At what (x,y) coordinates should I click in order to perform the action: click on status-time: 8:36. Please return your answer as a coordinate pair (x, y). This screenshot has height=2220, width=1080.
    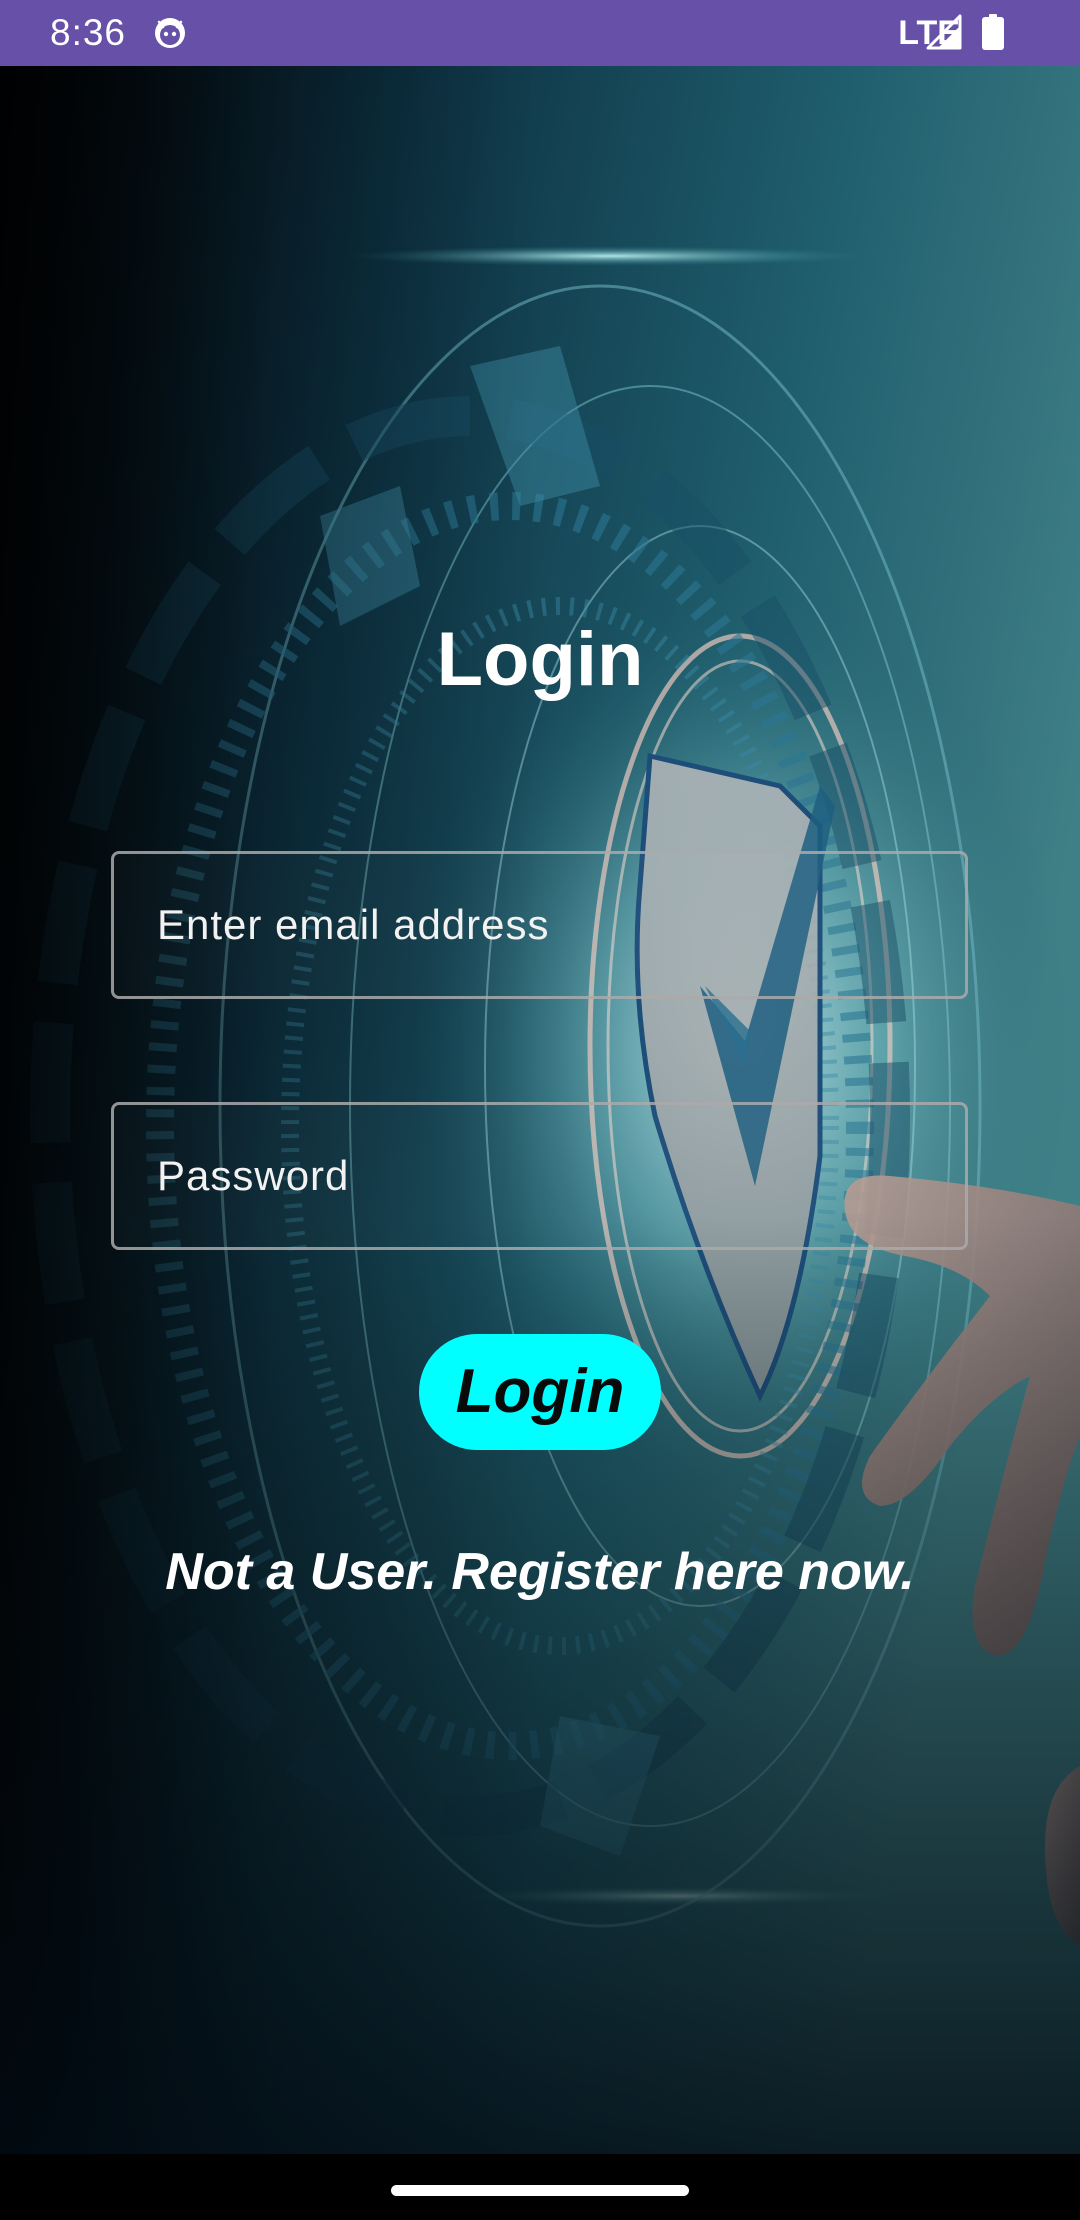
    Looking at the image, I should click on (88, 32).